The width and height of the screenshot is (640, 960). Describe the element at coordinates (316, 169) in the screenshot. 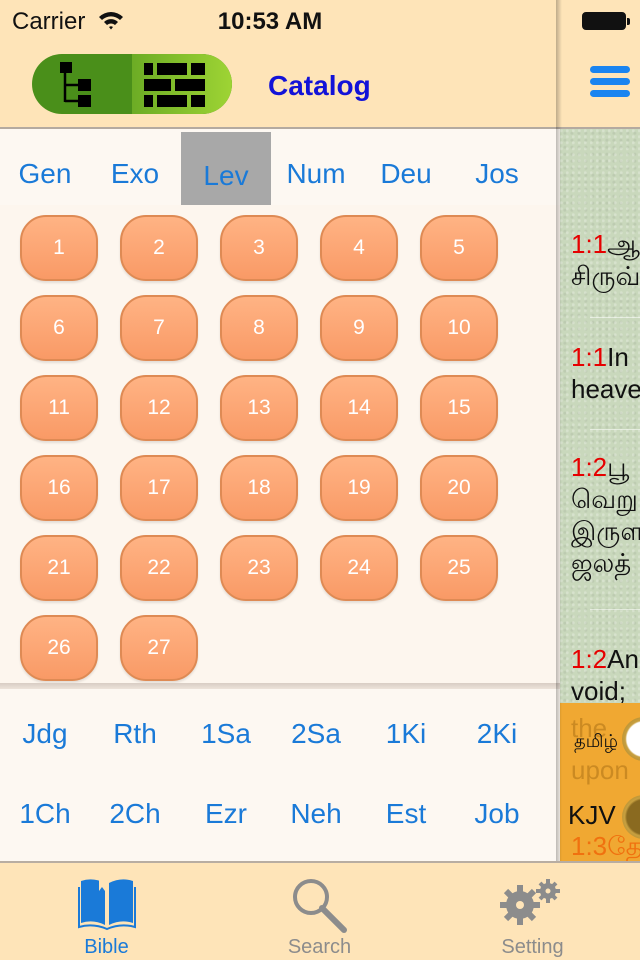

I see `book-tab-num: Num` at that location.